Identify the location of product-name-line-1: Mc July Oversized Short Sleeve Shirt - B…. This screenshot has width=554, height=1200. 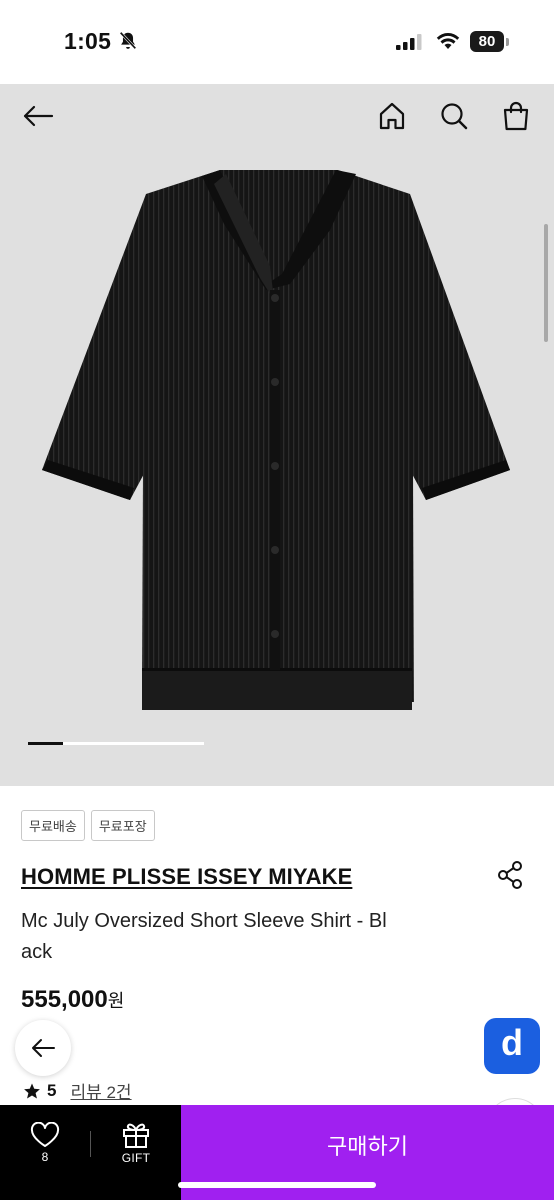
(204, 921).